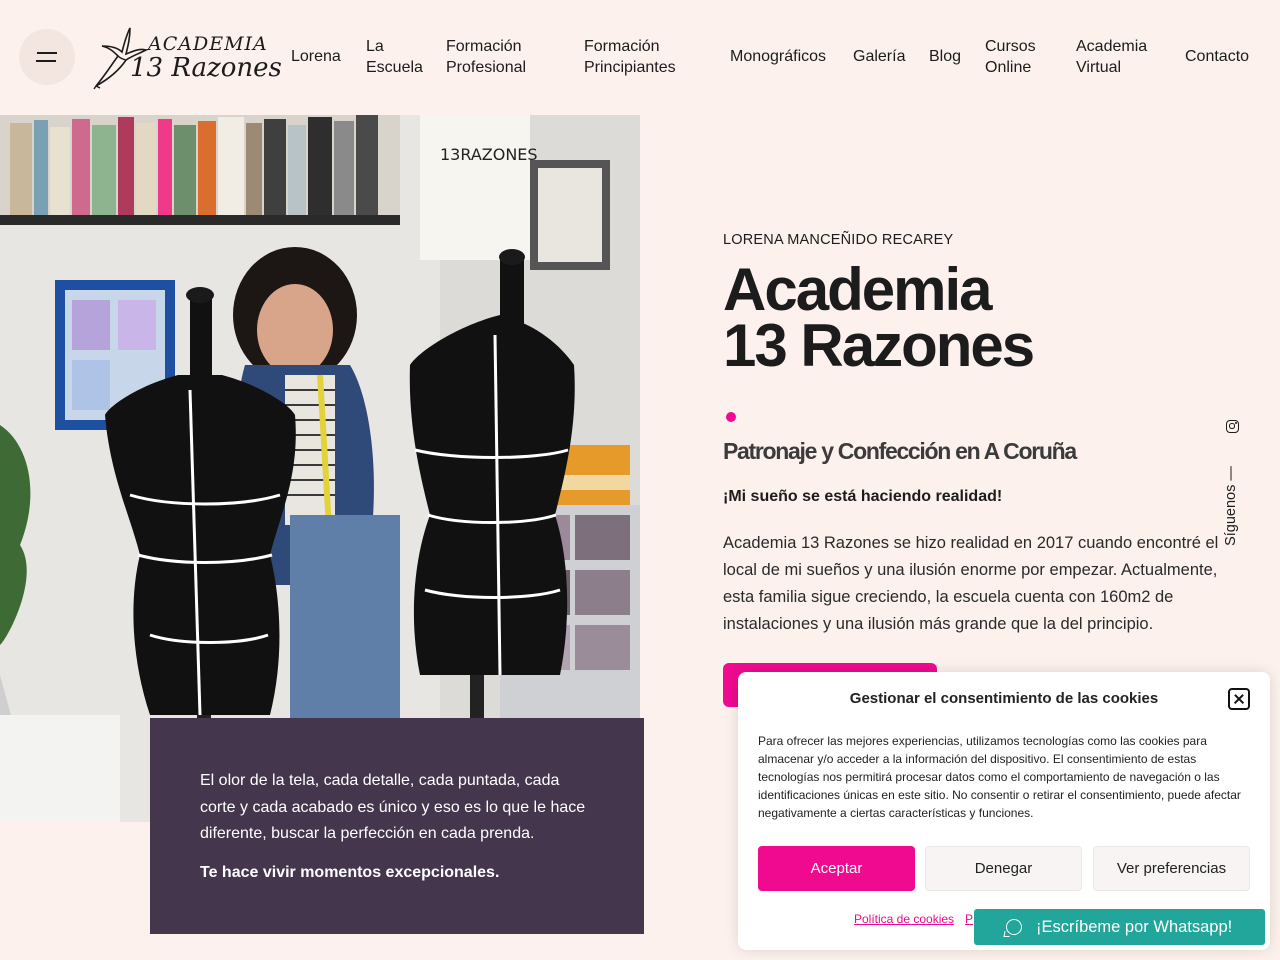 Image resolution: width=1280 pixels, height=960 pixels. I want to click on quote-strong: Te hace vivir momentos excepcionales., so click(350, 872).